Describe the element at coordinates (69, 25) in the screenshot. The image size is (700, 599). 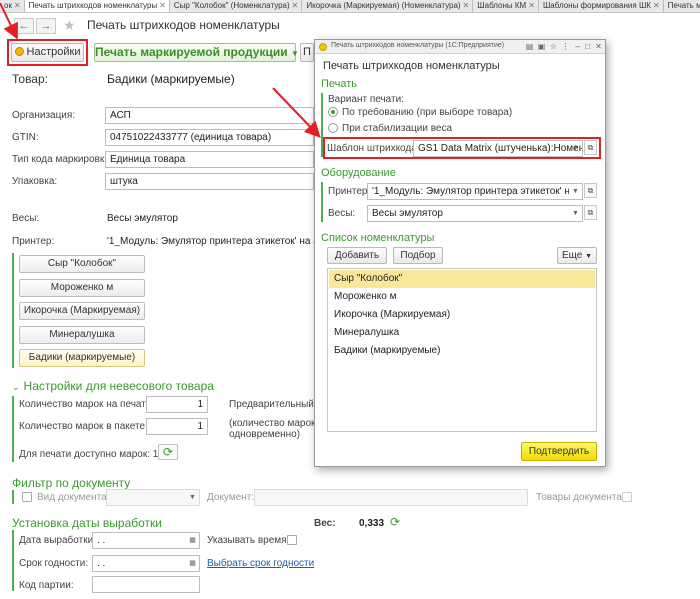
I see `star-icon: ★` at that location.